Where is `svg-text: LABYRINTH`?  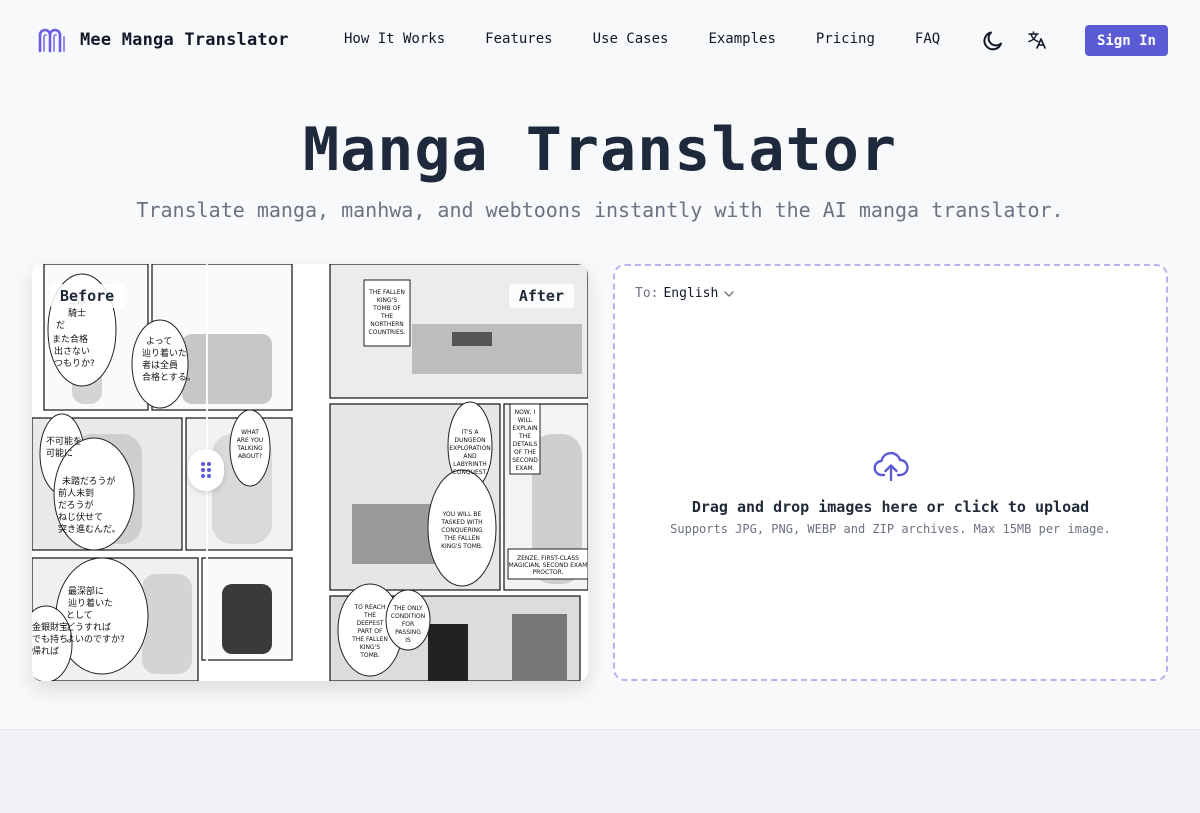 svg-text: LABYRINTH is located at coordinates (470, 464).